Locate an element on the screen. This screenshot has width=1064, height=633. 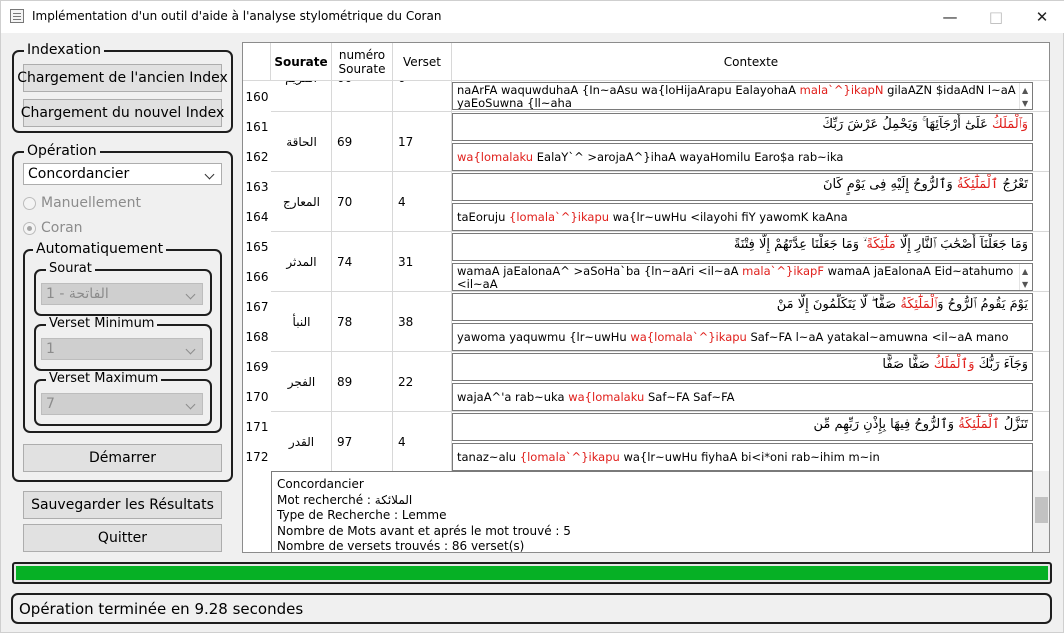
verset-cell: 4 is located at coordinates (422, 202).